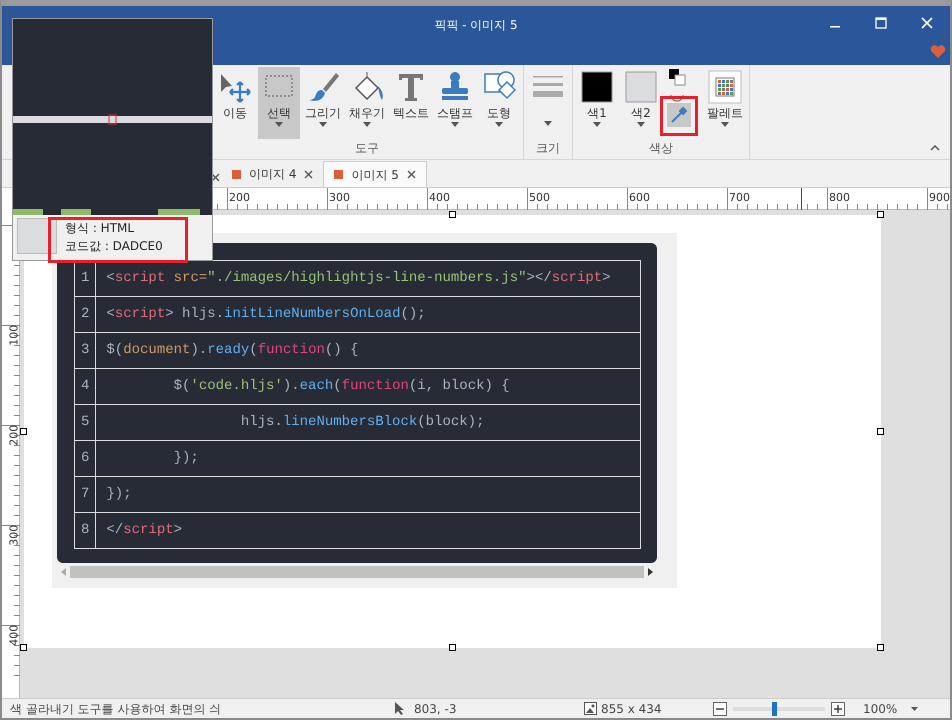 This screenshot has width=952, height=720. I want to click on line-number: 2, so click(85, 314).